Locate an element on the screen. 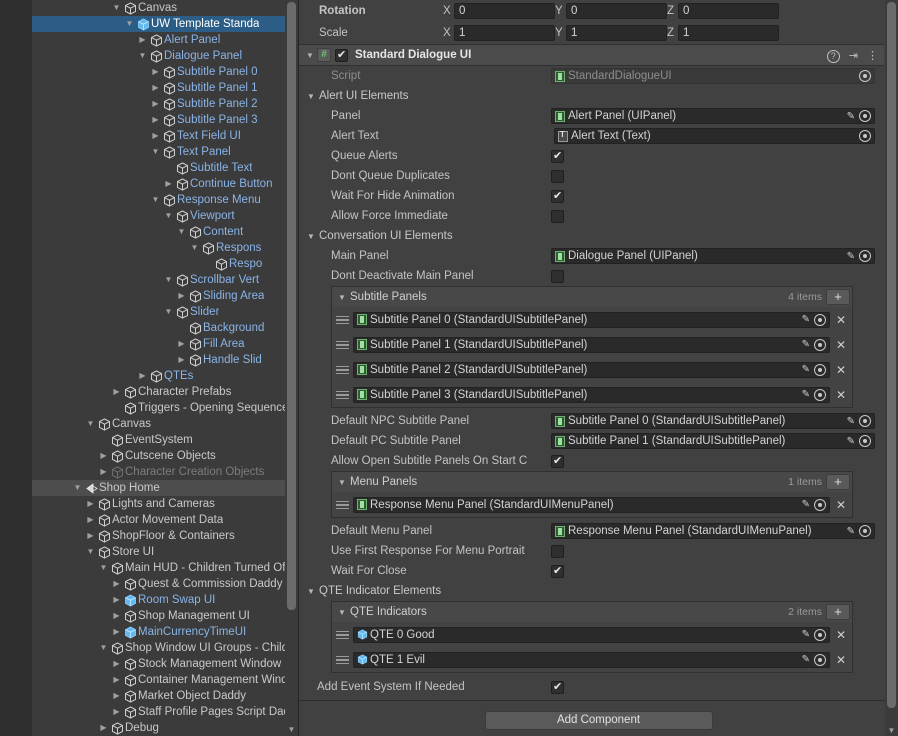 The width and height of the screenshot is (898, 736). hierarchy-scrollbar-thumb is located at coordinates (291, 306).